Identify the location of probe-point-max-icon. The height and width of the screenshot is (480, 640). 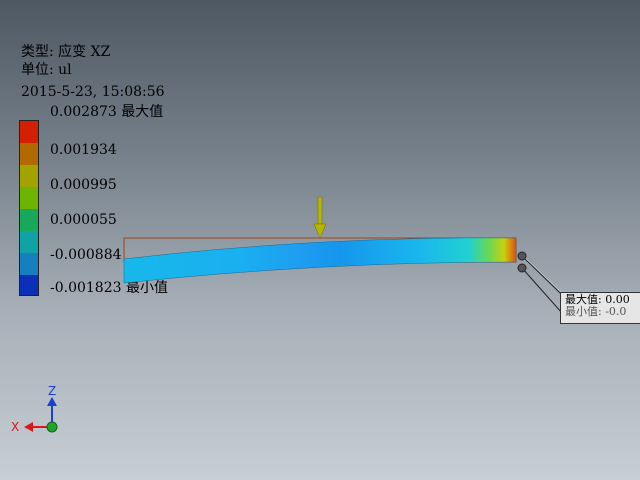
(522, 256).